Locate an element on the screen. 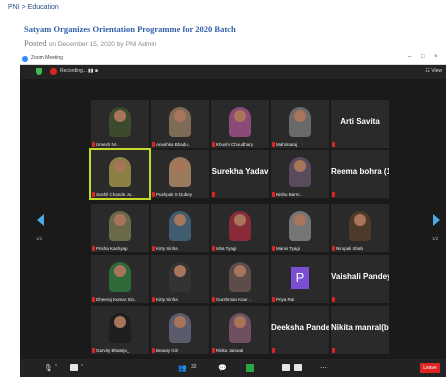  participant-tile: Umesh Nr.. is located at coordinates (120, 124).